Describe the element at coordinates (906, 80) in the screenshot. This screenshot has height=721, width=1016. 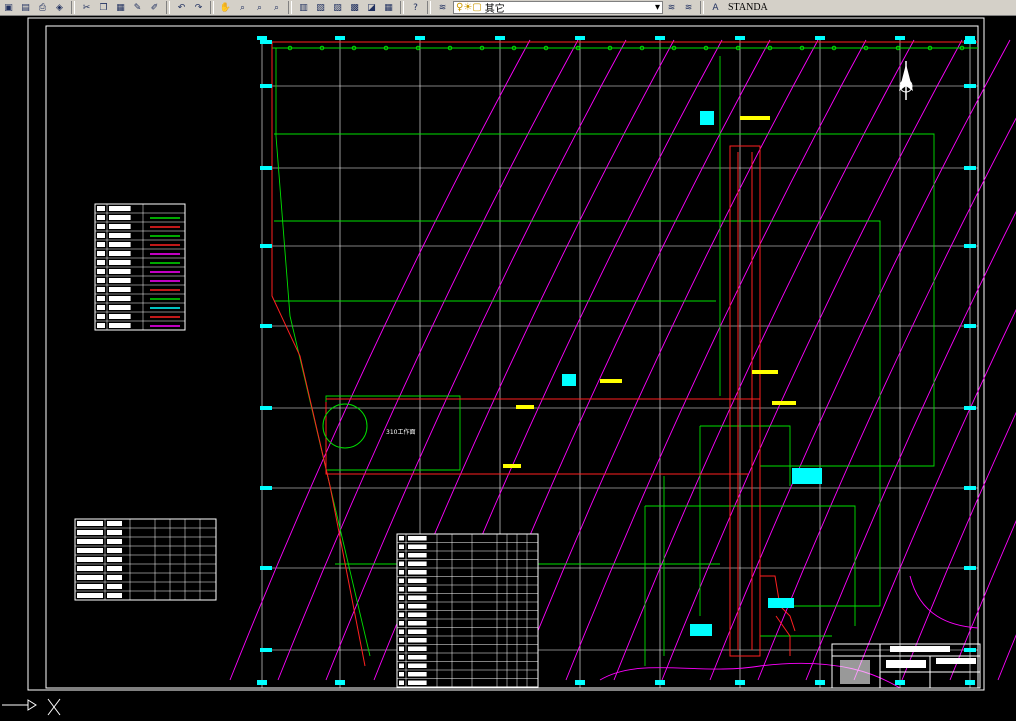
I see `north-arrow-icon` at that location.